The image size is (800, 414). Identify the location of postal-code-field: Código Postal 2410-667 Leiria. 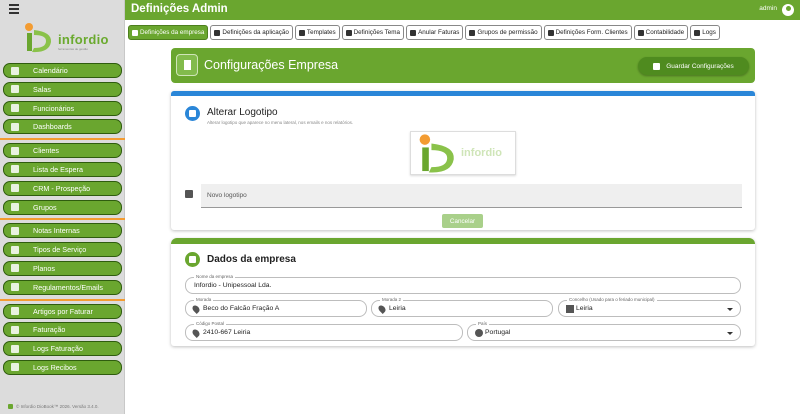
(324, 331).